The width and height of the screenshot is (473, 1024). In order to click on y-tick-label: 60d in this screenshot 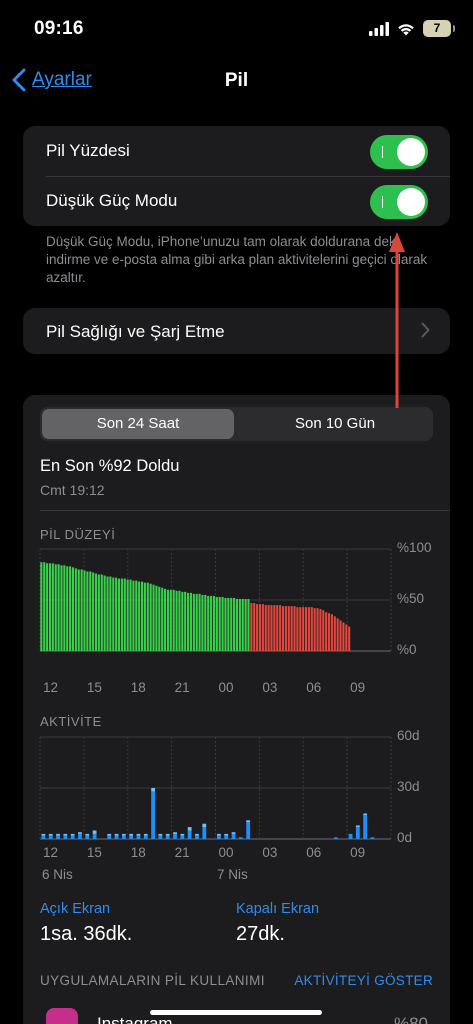, I will do `click(408, 735)`.